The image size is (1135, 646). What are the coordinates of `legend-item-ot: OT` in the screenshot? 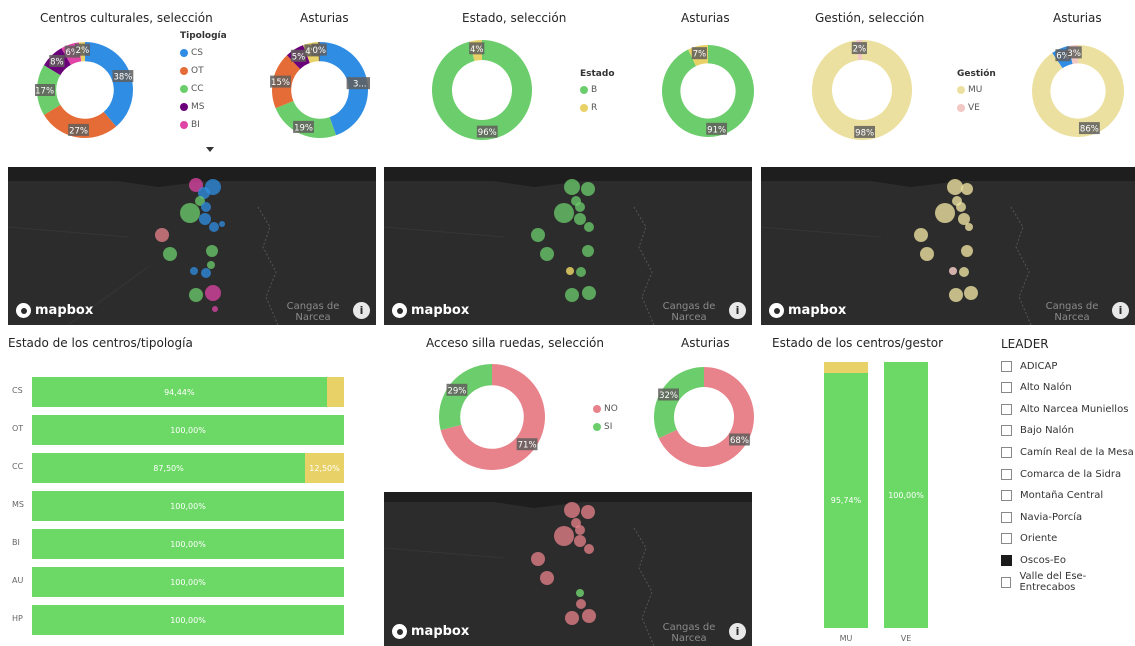 It's located at (203, 71).